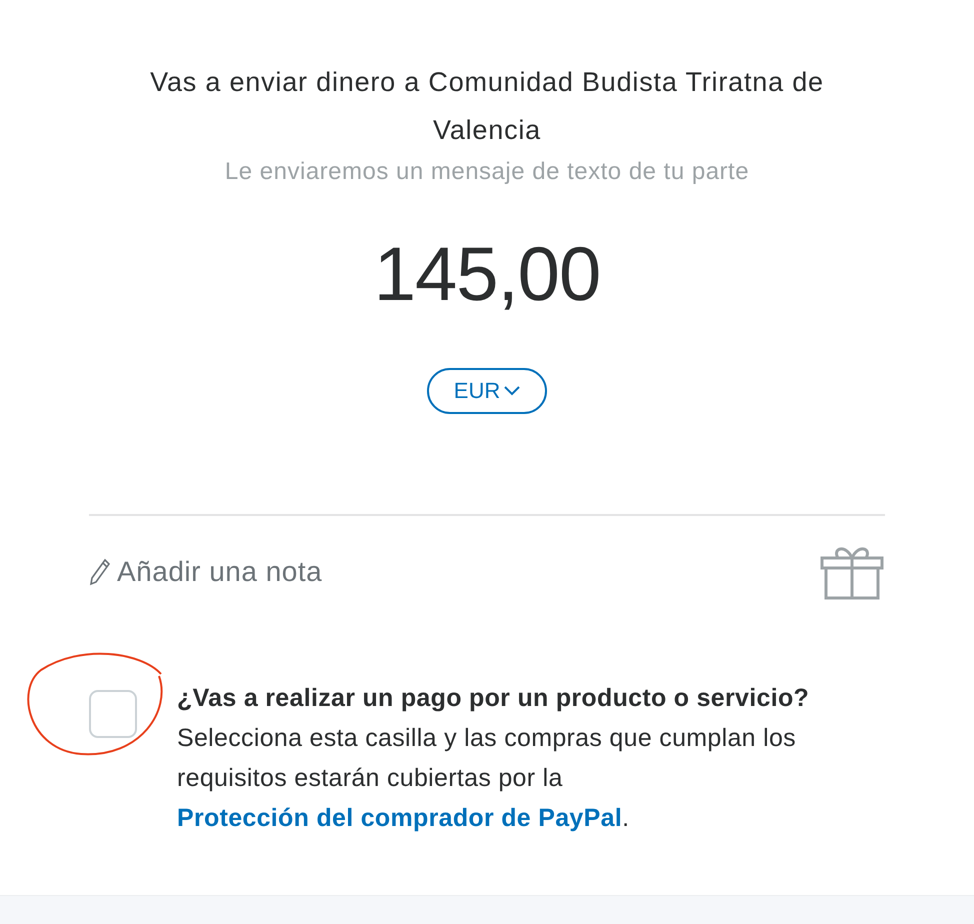 This screenshot has width=974, height=924. I want to click on recipient-title: Vas a enviar dinero a Comunidad Budista Triratna de Valencia, so click(487, 106).